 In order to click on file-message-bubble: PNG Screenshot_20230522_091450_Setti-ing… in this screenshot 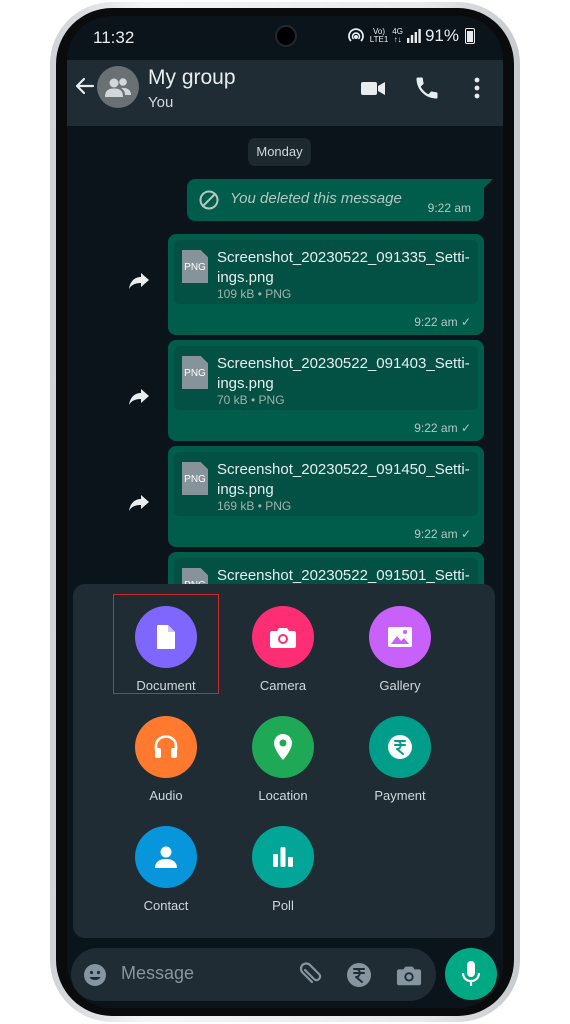, I will do `click(326, 496)`.